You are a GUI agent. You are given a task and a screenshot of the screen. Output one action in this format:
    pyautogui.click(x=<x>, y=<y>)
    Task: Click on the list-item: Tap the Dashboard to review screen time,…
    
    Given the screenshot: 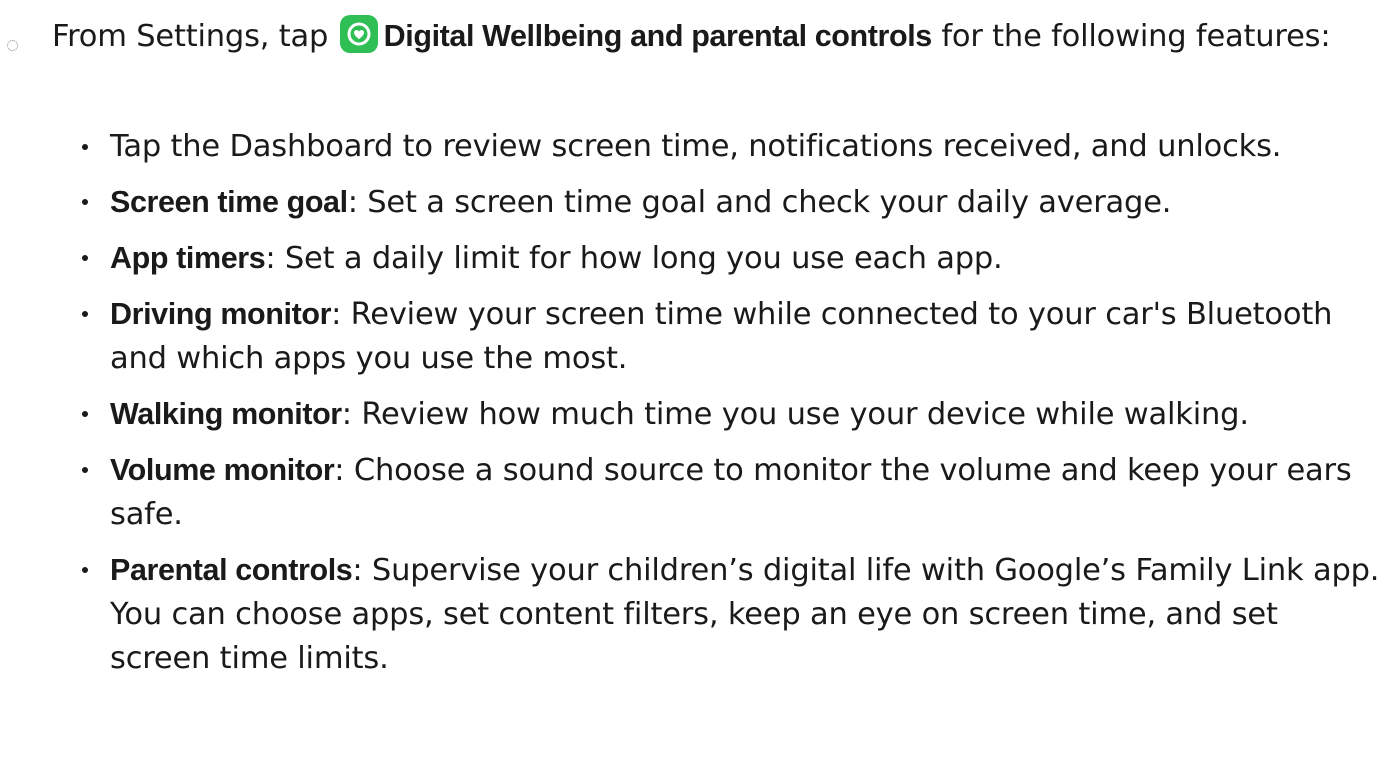 What is the action you would take?
    pyautogui.click(x=733, y=147)
    